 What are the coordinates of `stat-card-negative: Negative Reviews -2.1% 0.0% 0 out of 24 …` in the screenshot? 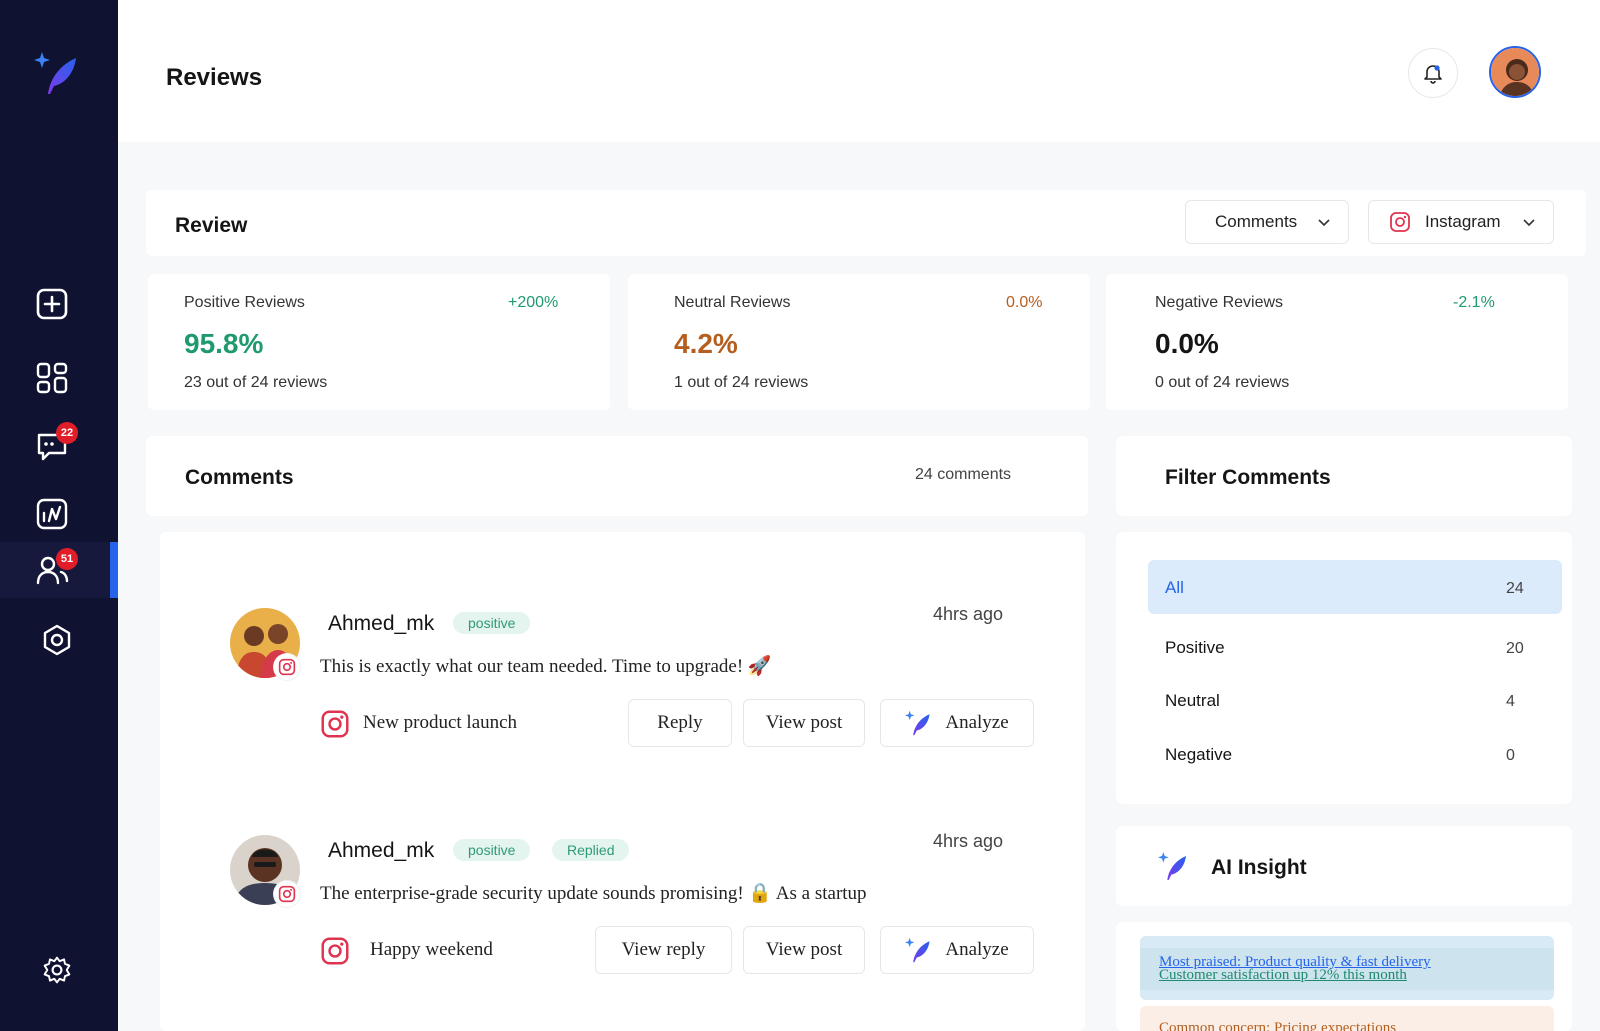 It's located at (1337, 342).